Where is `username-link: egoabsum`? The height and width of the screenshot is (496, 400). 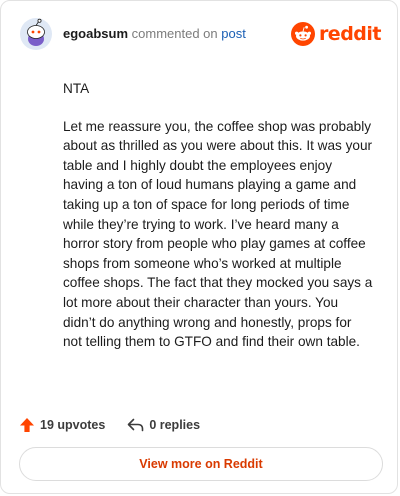
username-link: egoabsum is located at coordinates (95, 33).